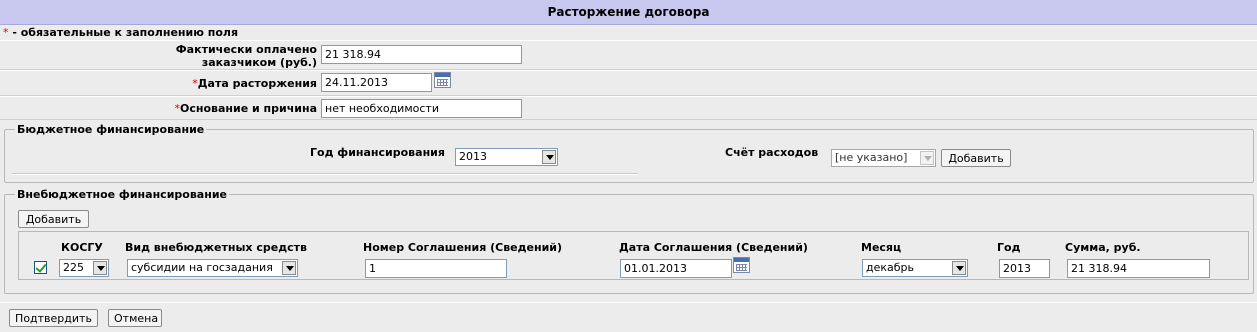  What do you see at coordinates (628, 55) in the screenshot?
I see `paid-amount-row: Фактически оплачено заказчиком (руб.)` at bounding box center [628, 55].